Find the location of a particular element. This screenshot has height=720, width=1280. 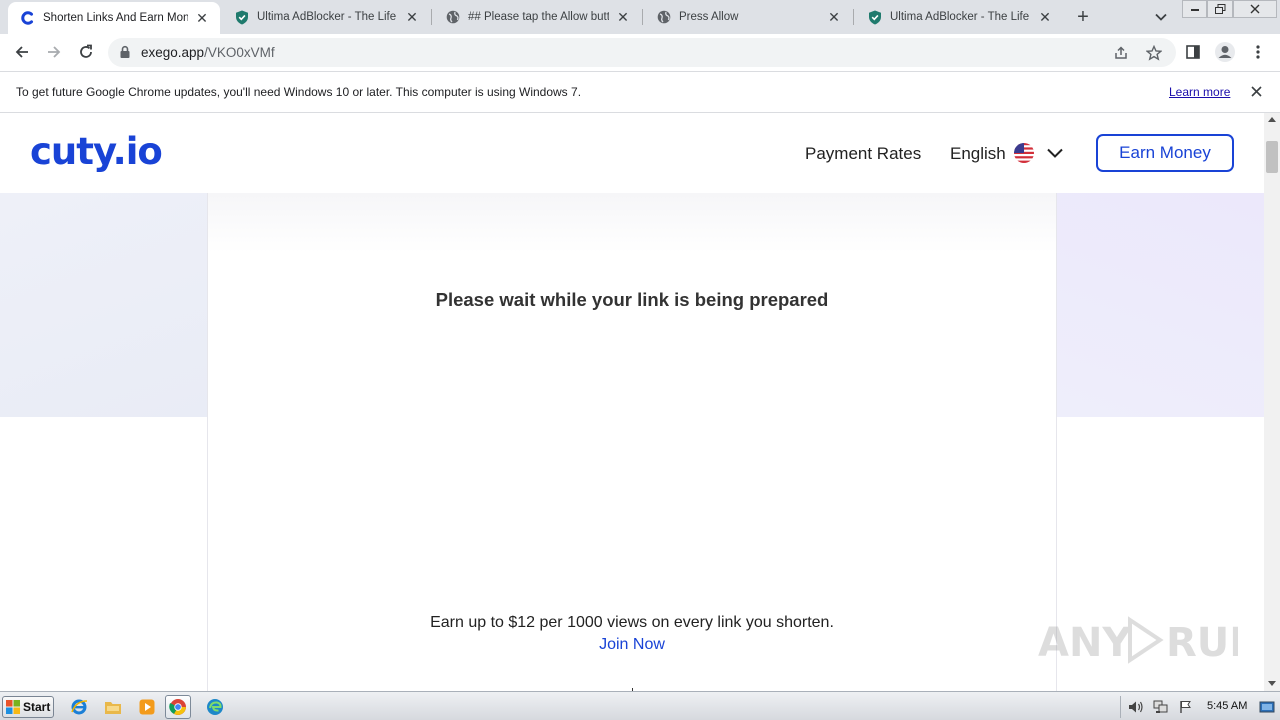

kebab-menu-icon is located at coordinates (1258, 52).